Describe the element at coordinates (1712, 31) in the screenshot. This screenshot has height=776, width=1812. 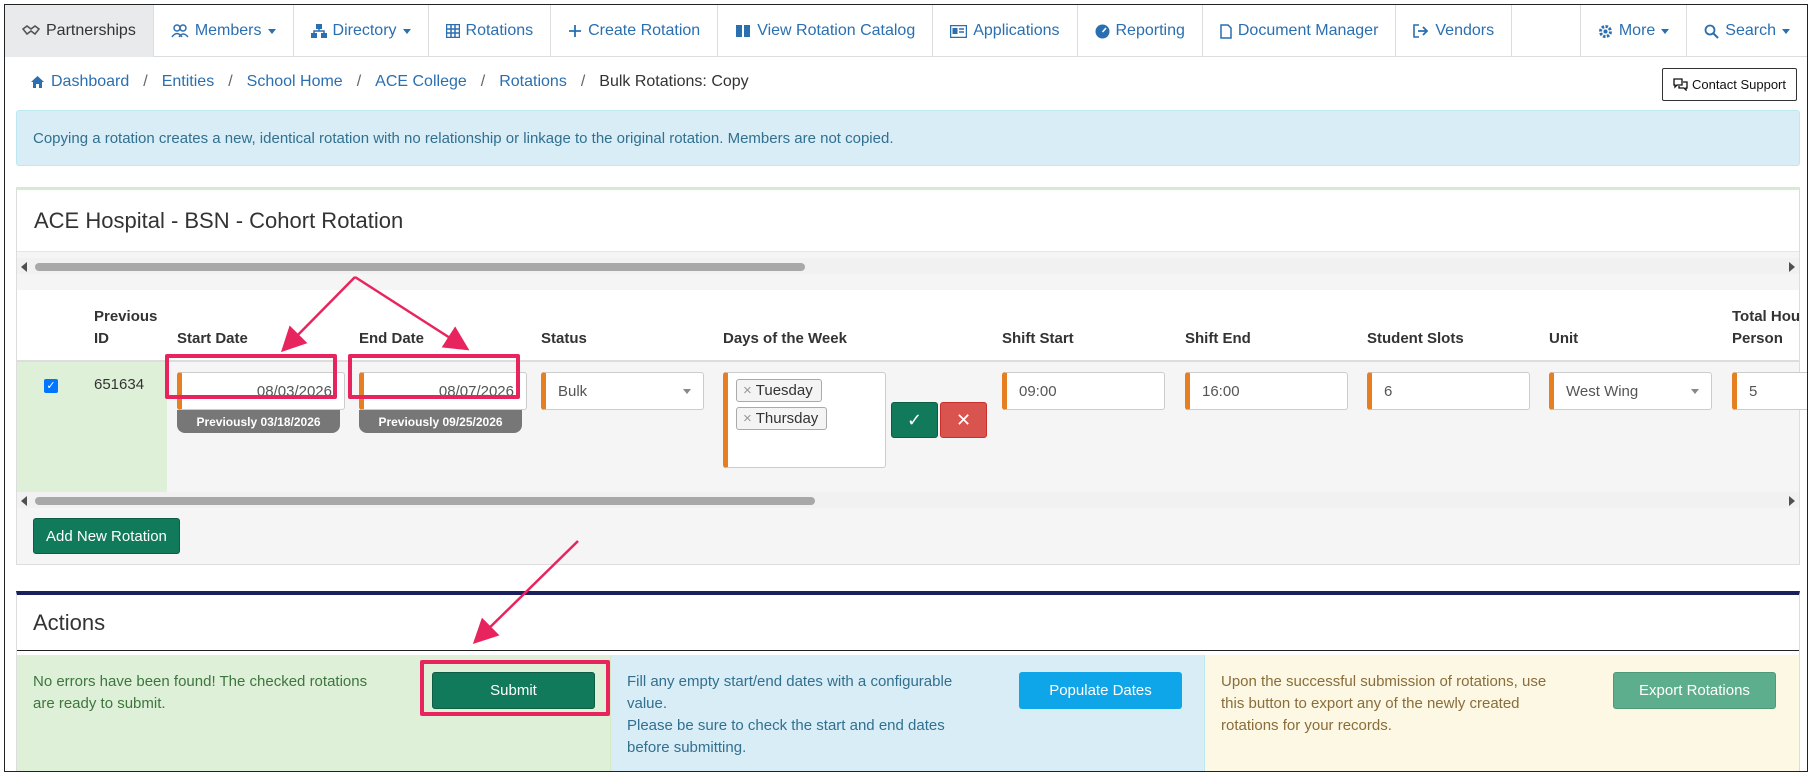
I see `search-icon` at that location.